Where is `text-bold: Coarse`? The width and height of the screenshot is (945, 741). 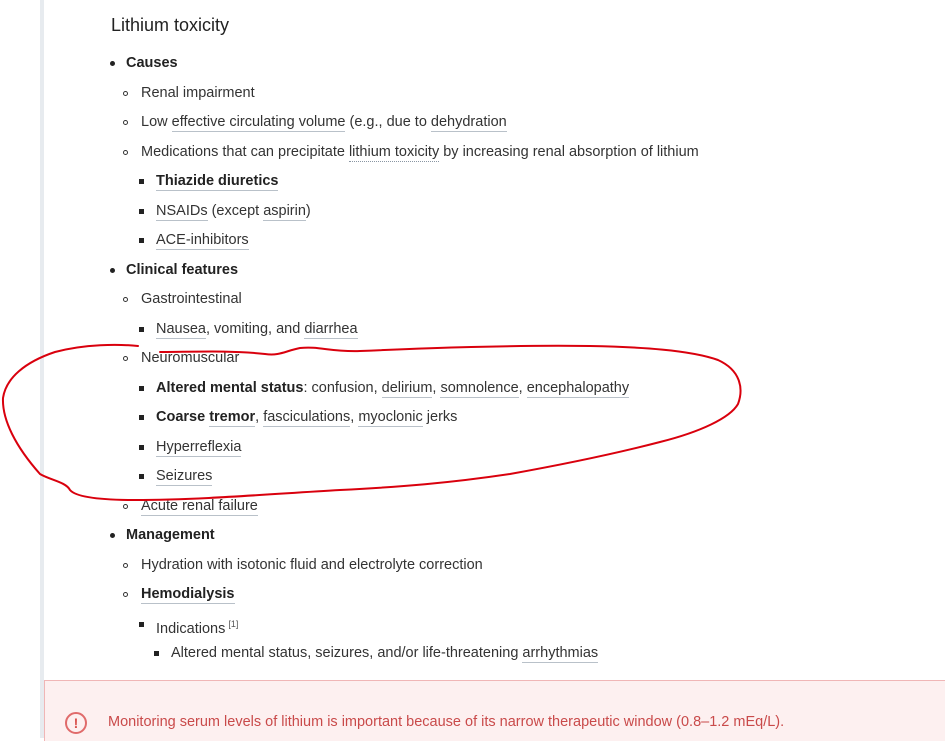
text-bold: Coarse is located at coordinates (183, 417).